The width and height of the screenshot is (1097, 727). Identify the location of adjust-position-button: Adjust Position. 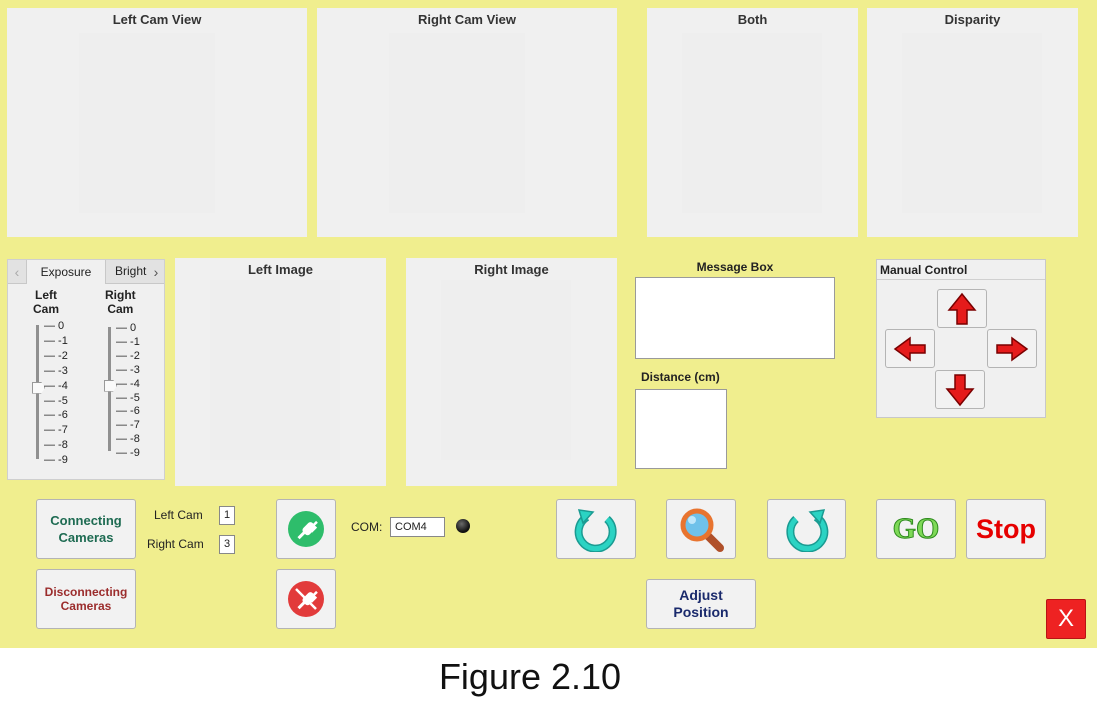
(701, 604).